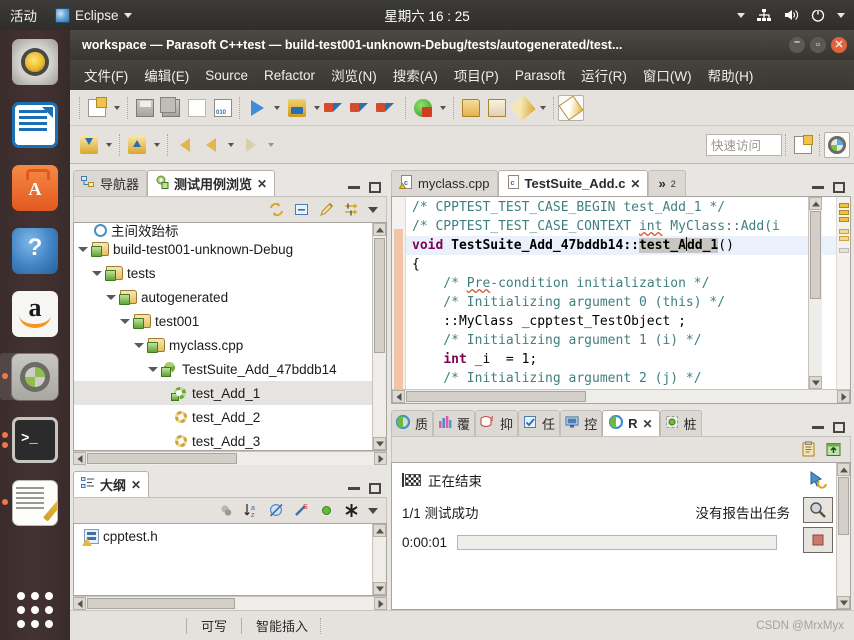 Image resolution: width=854 pixels, height=640 pixels. What do you see at coordinates (97, 108) in the screenshot?
I see `new-button` at bounding box center [97, 108].